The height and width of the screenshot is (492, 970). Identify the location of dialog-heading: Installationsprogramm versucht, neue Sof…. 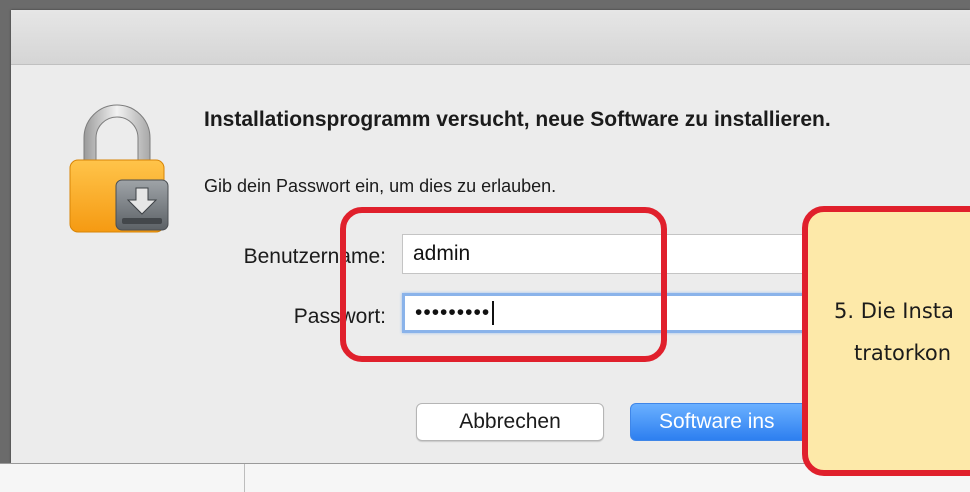
(517, 119).